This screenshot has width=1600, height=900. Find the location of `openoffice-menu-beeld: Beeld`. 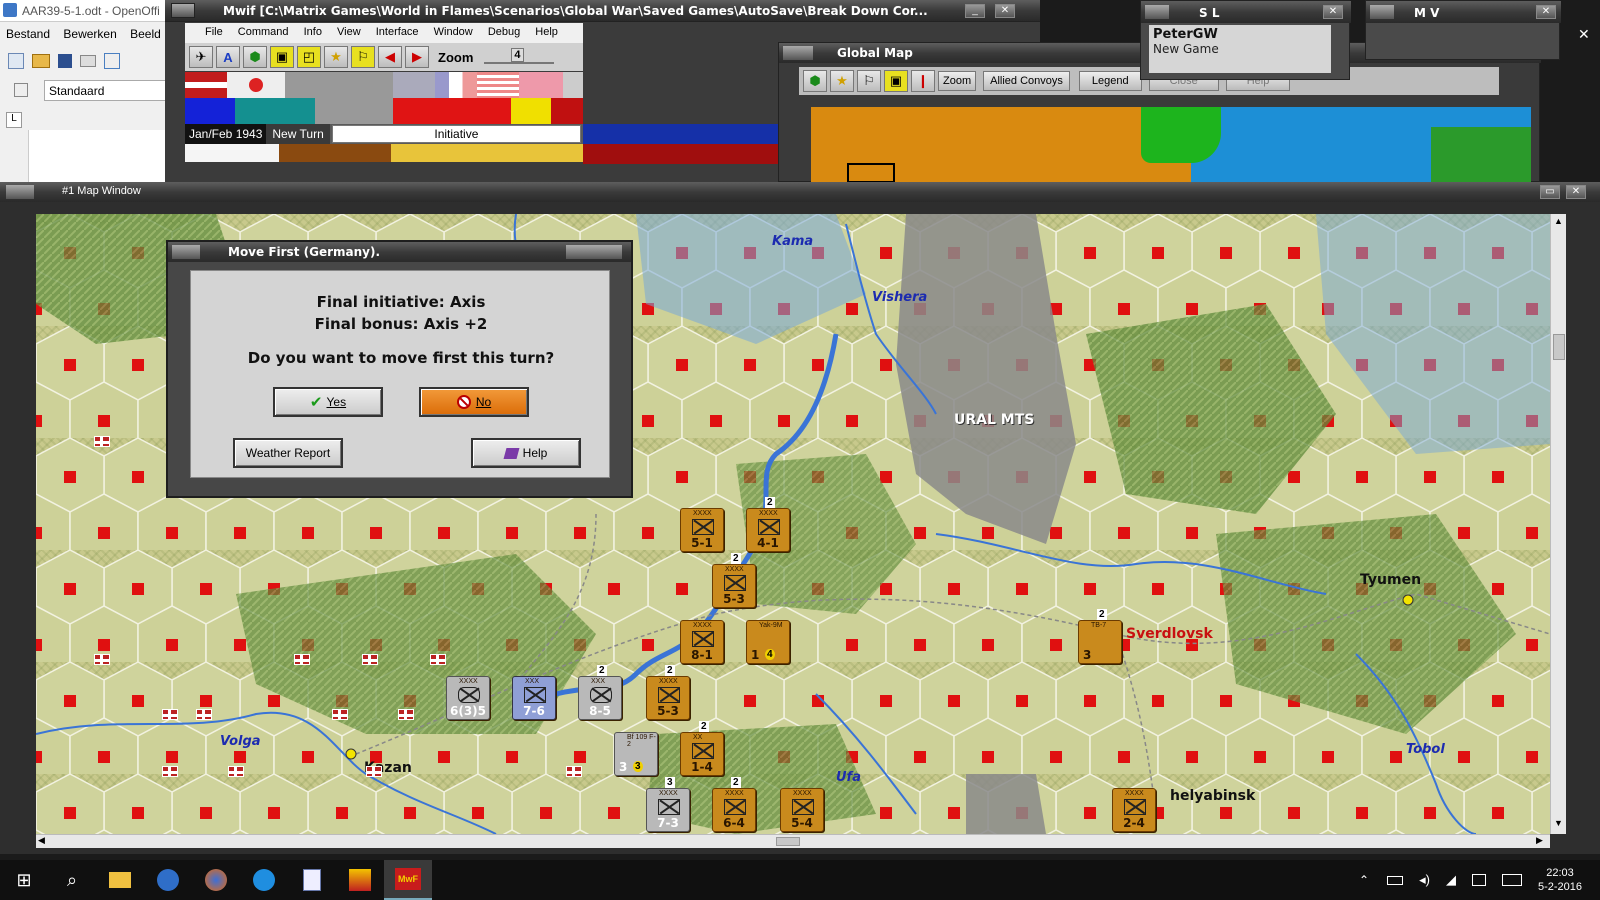

openoffice-menu-beeld: Beeld is located at coordinates (145, 34).